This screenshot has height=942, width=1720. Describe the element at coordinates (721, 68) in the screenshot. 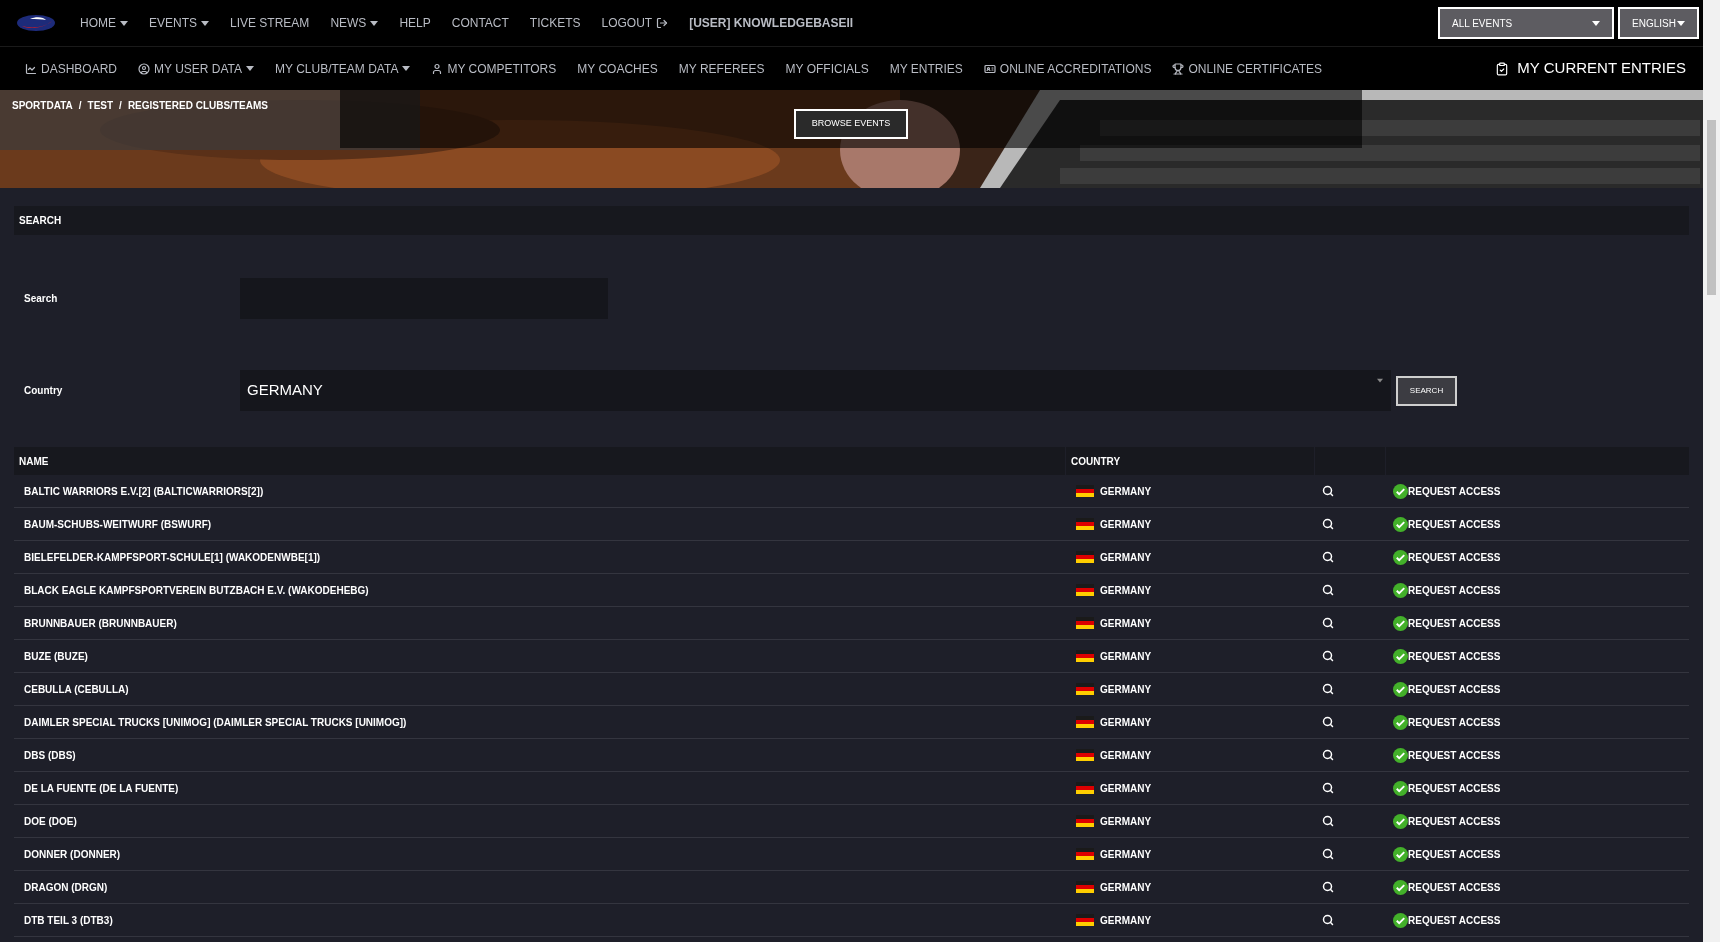

I see `nav-link: MY REFEREES` at that location.